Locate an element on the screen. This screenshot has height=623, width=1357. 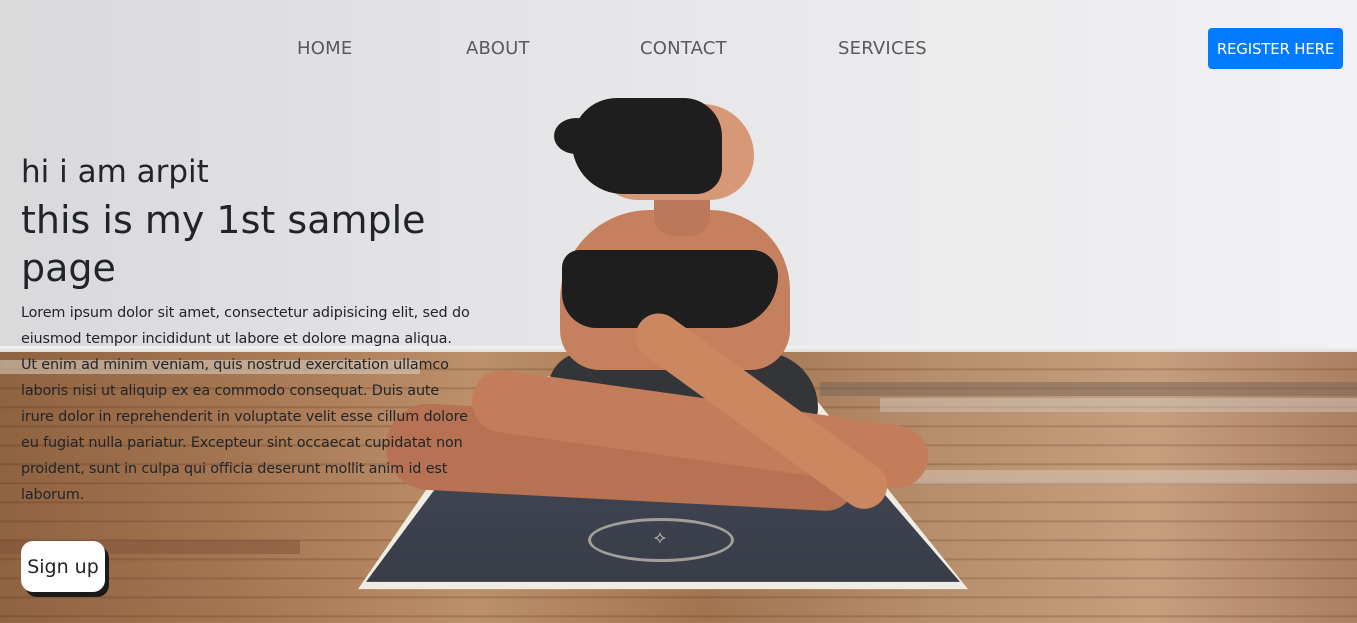
nav-link-home: HOME is located at coordinates (324, 48).